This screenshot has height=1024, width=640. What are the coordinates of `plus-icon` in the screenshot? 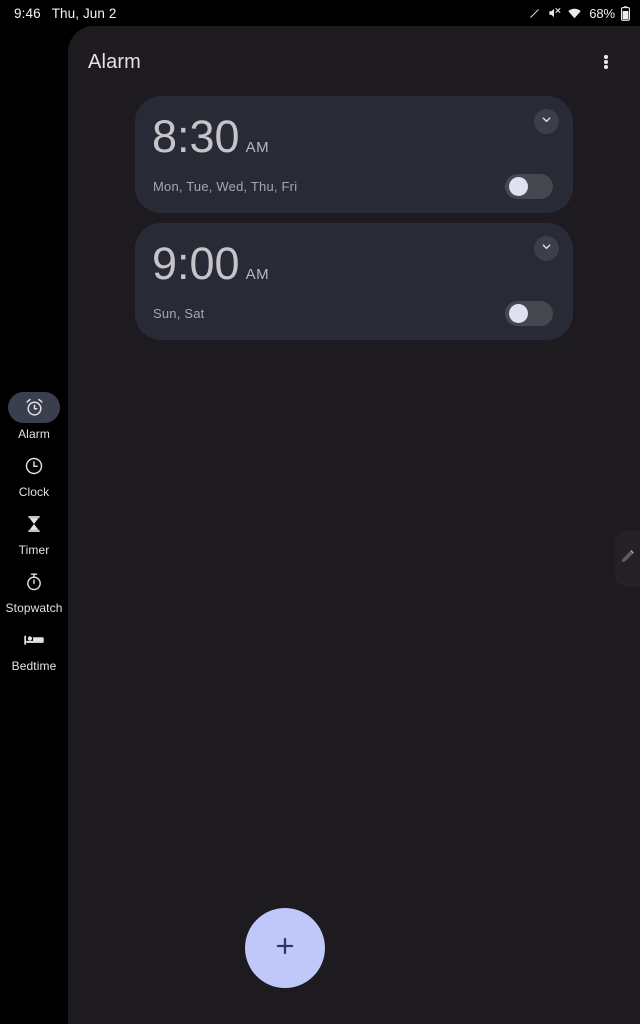 It's located at (285, 948).